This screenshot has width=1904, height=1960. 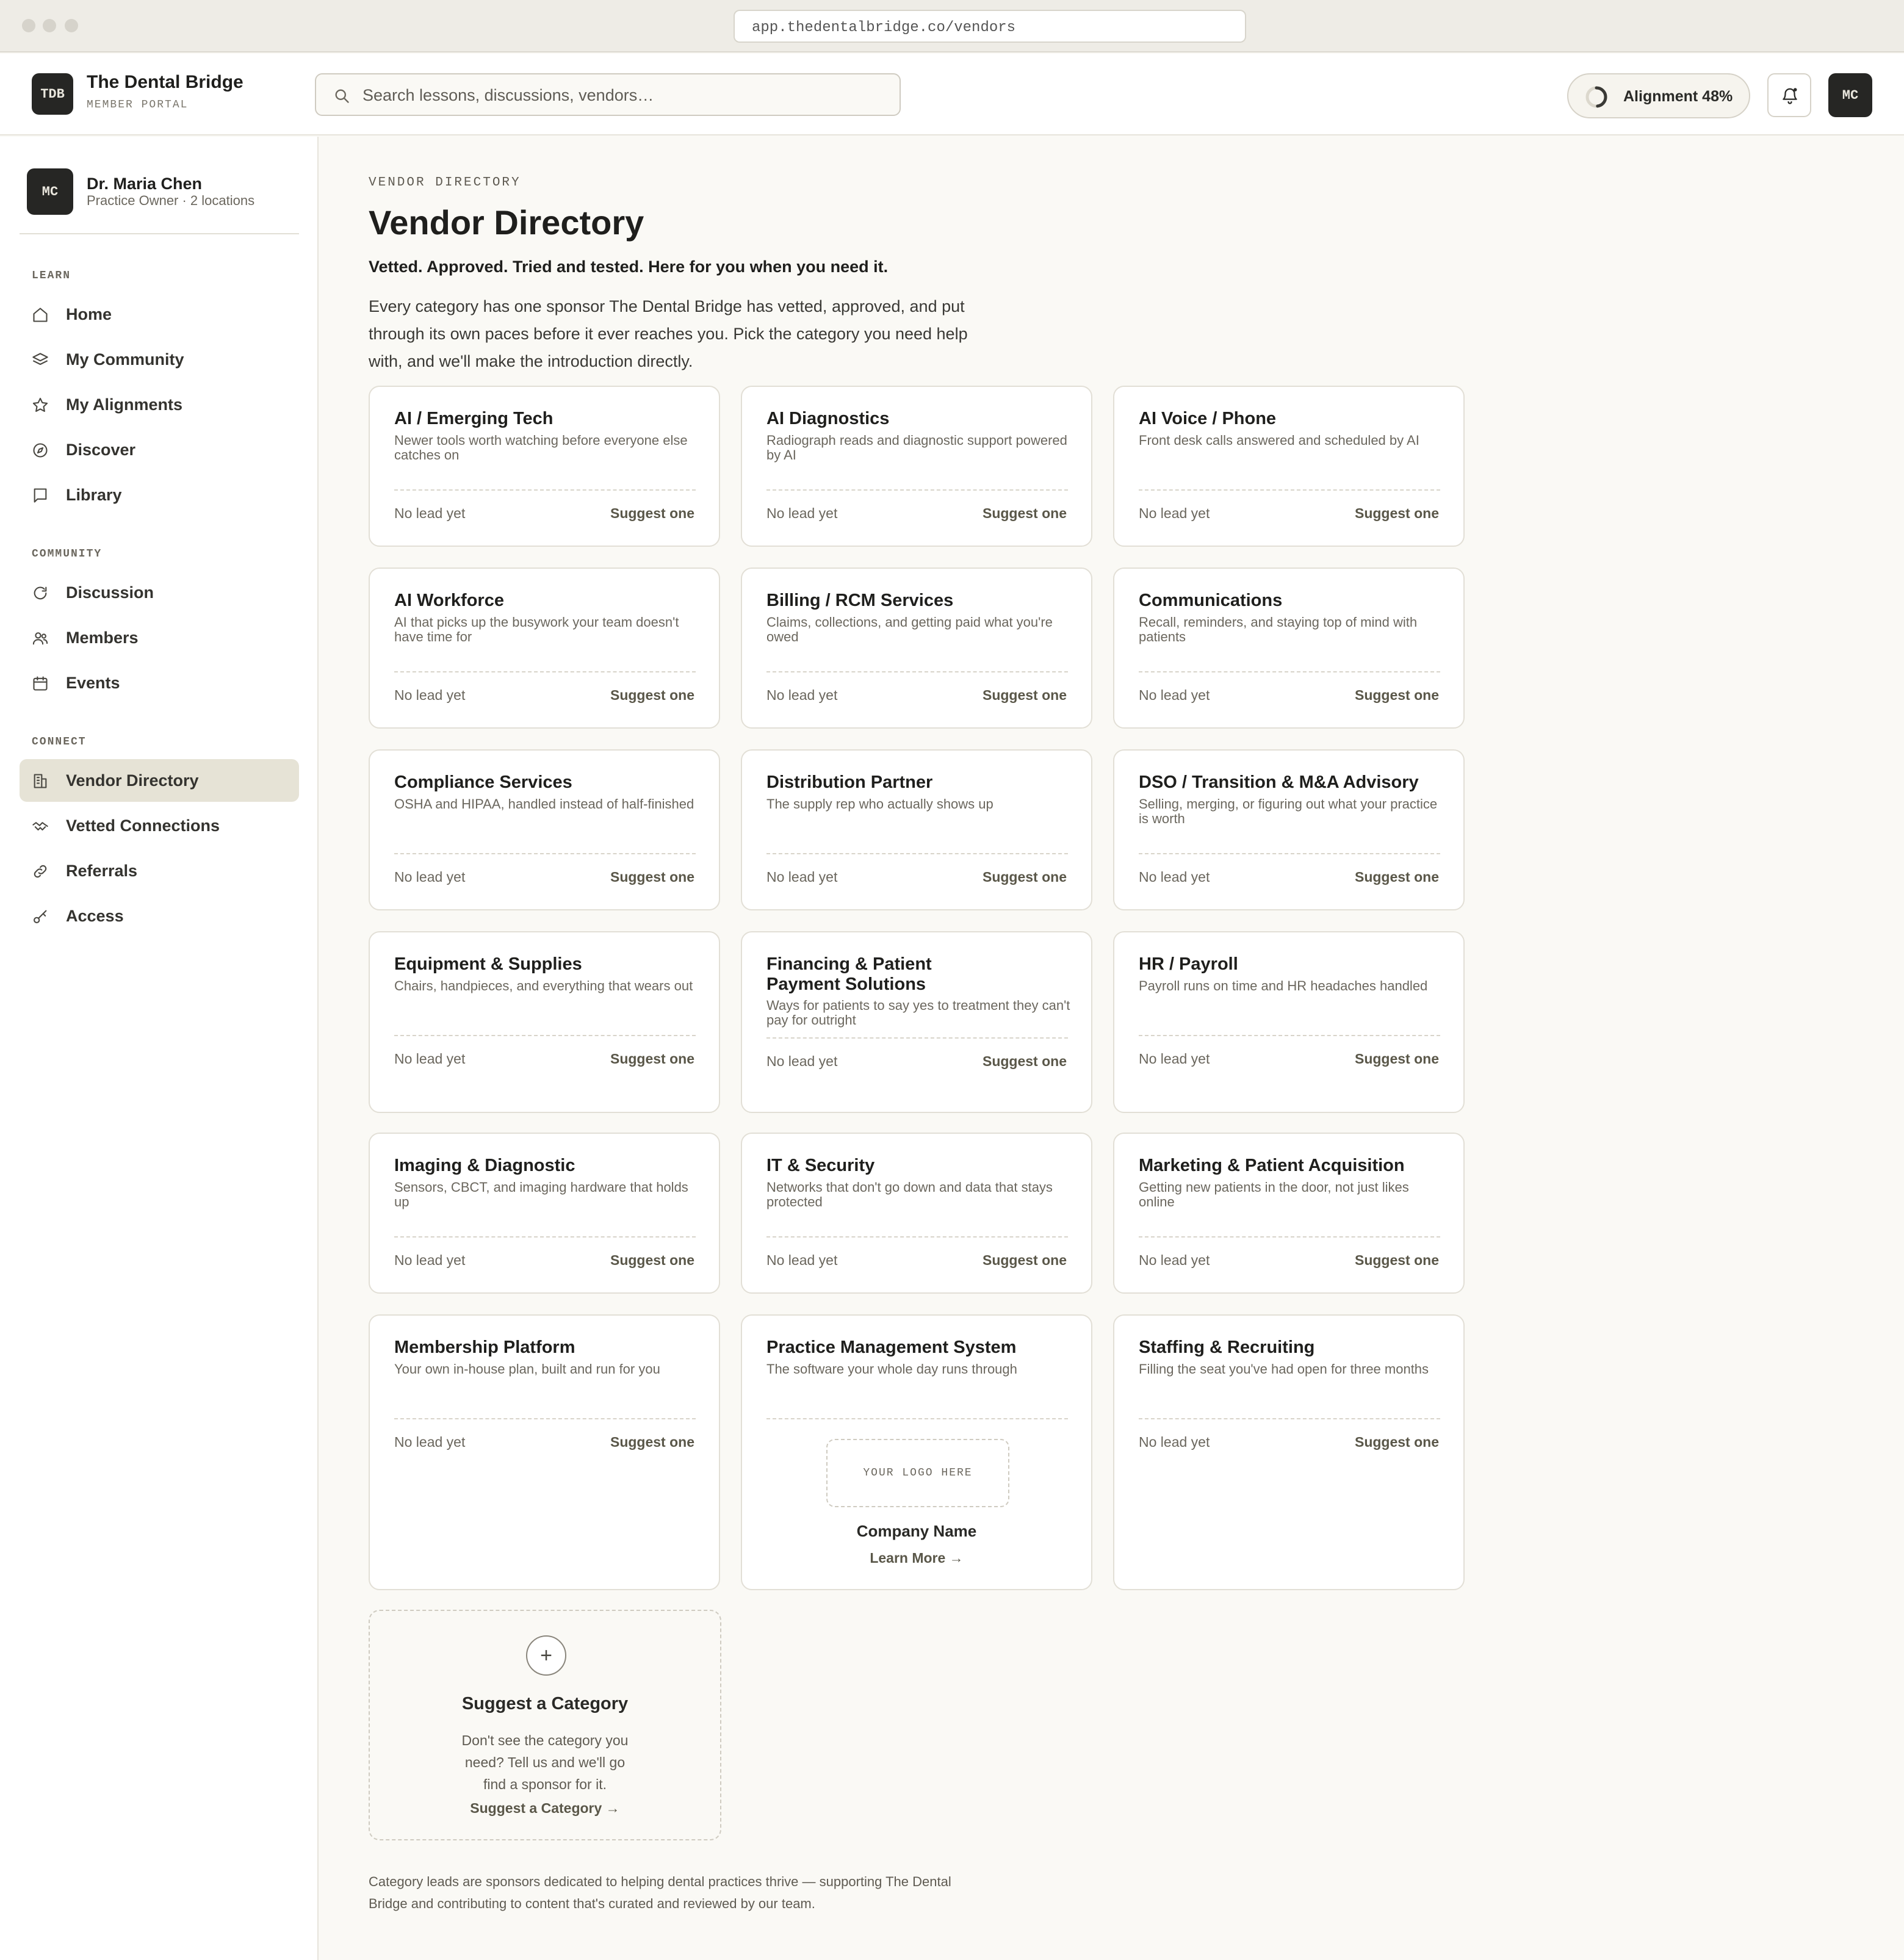 I want to click on category-title: Financing & Patient Payment Solutions, so click(x=849, y=974).